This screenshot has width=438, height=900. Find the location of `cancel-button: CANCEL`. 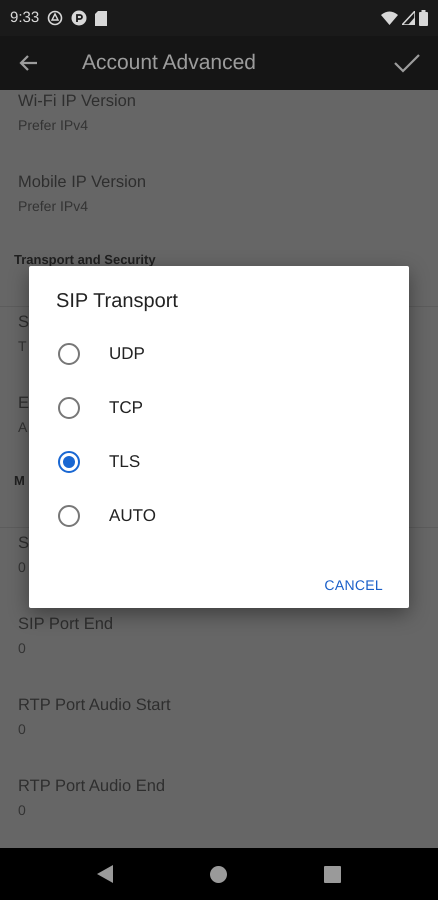

cancel-button: CANCEL is located at coordinates (353, 585).